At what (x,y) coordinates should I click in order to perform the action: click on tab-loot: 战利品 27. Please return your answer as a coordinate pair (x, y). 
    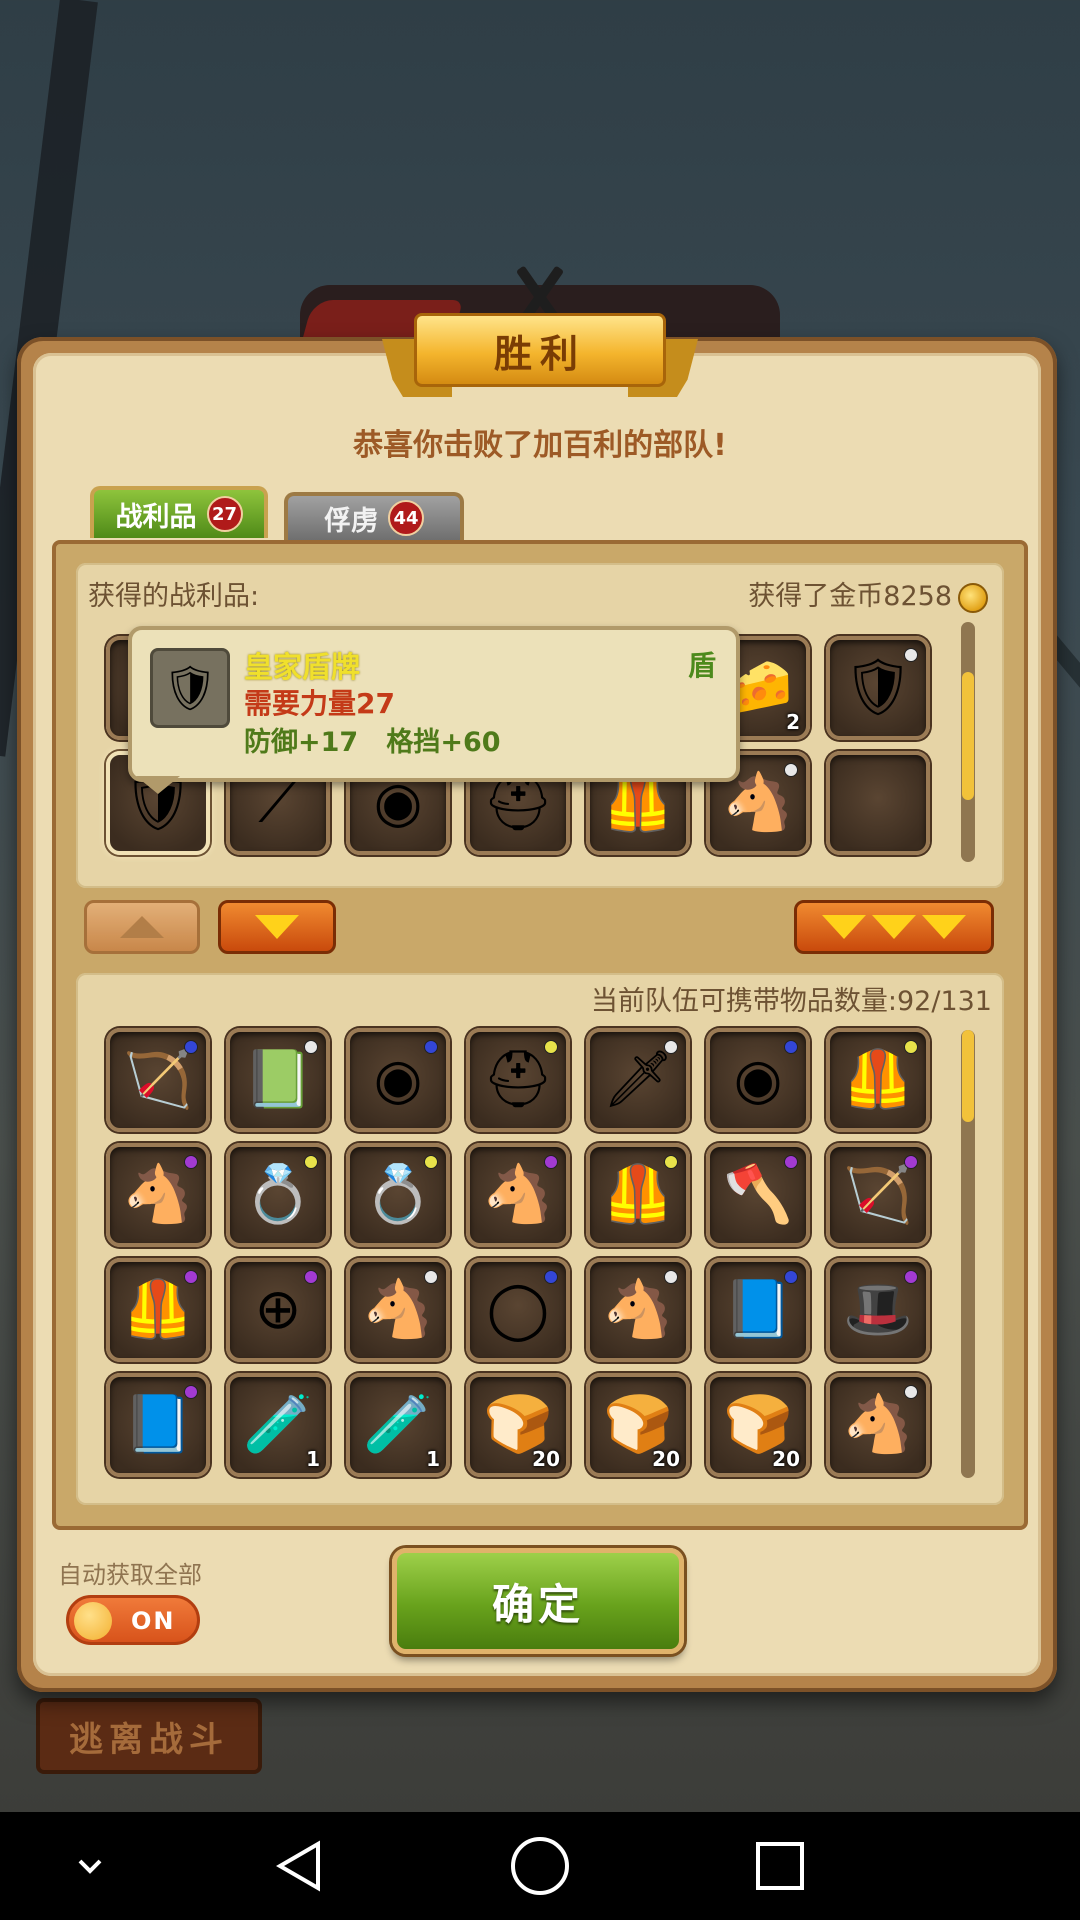
    Looking at the image, I should click on (179, 512).